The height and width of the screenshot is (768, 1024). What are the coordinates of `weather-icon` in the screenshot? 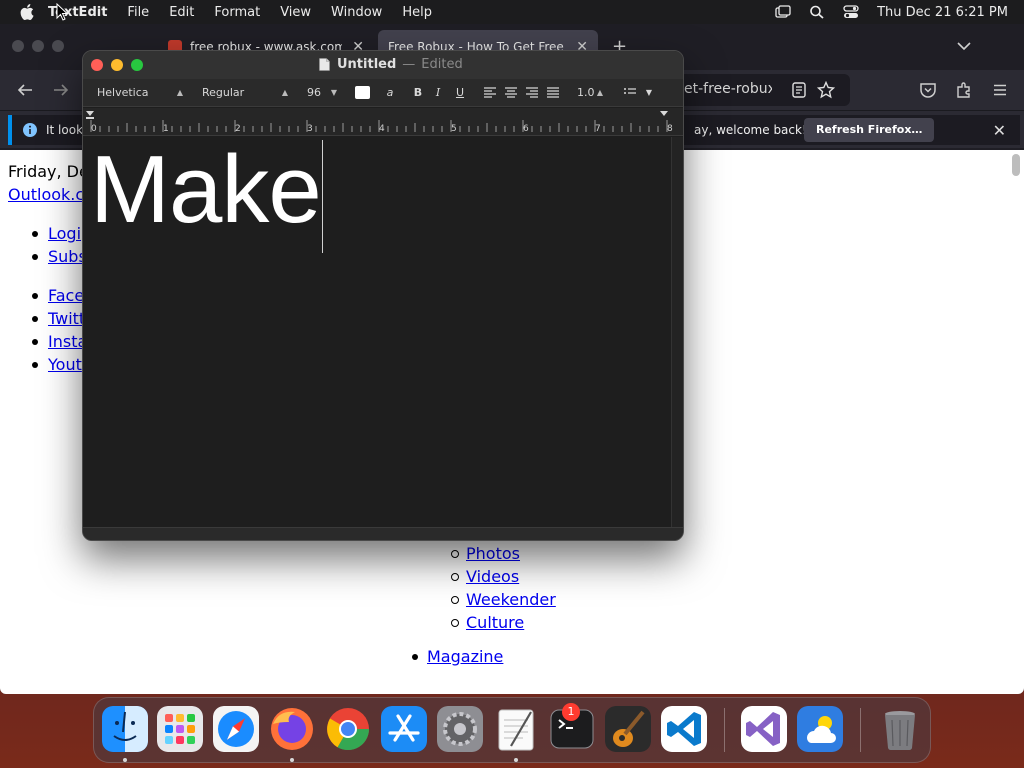 It's located at (820, 729).